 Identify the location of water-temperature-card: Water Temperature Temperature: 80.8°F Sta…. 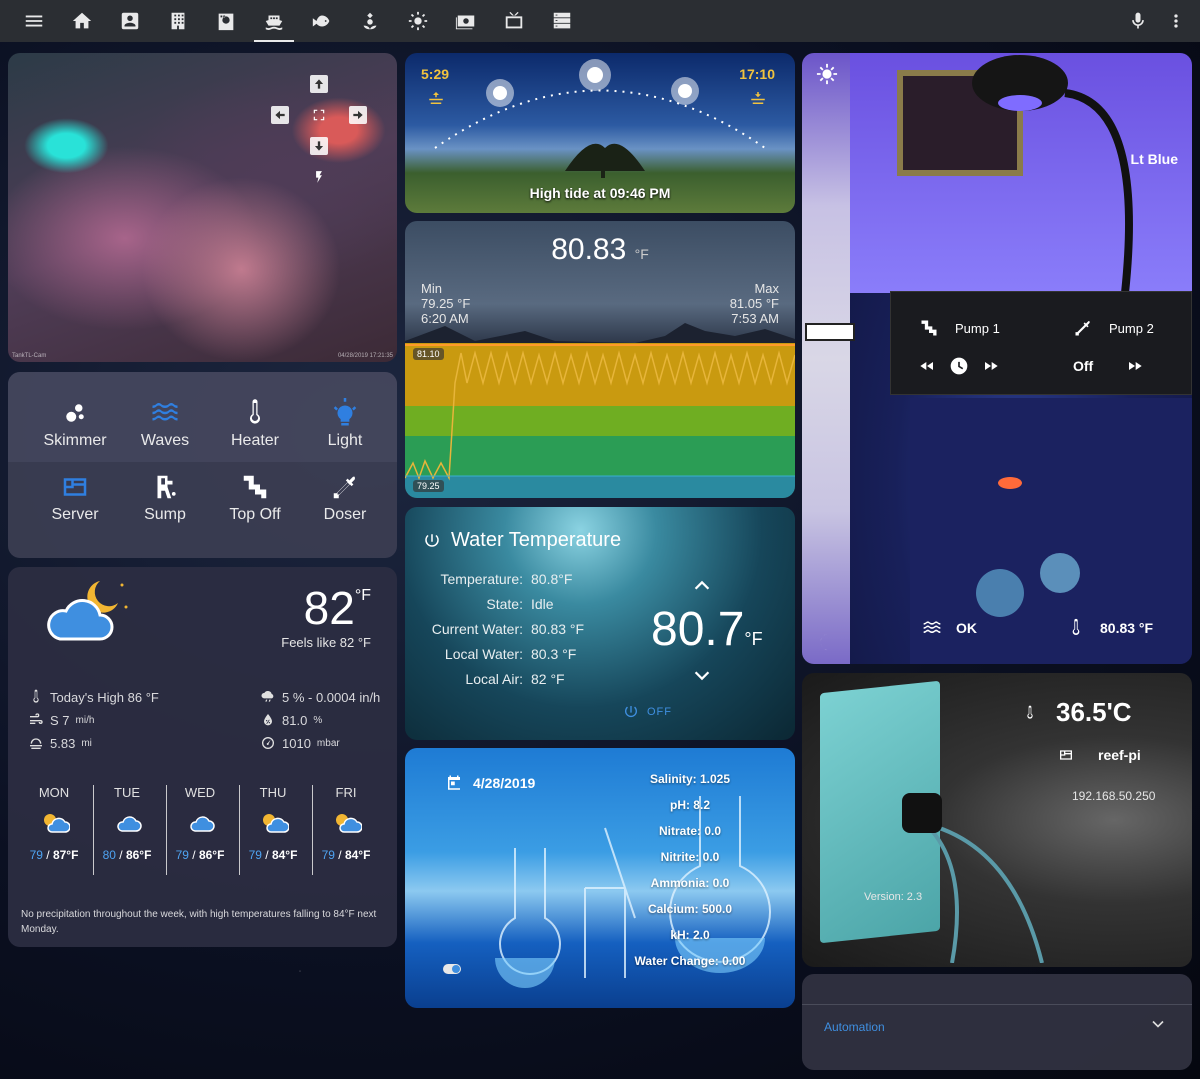
(600, 623).